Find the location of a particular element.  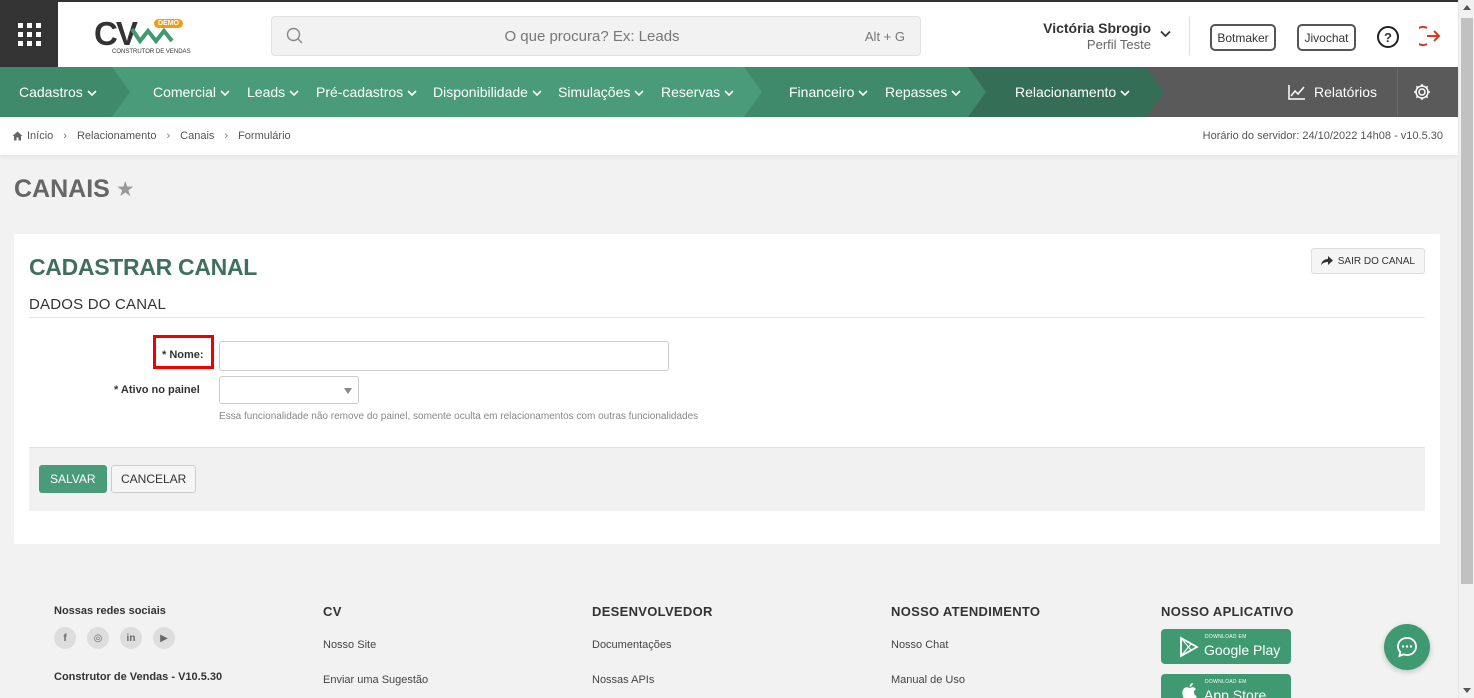

scroll-thumb is located at coordinates (1467, 301).